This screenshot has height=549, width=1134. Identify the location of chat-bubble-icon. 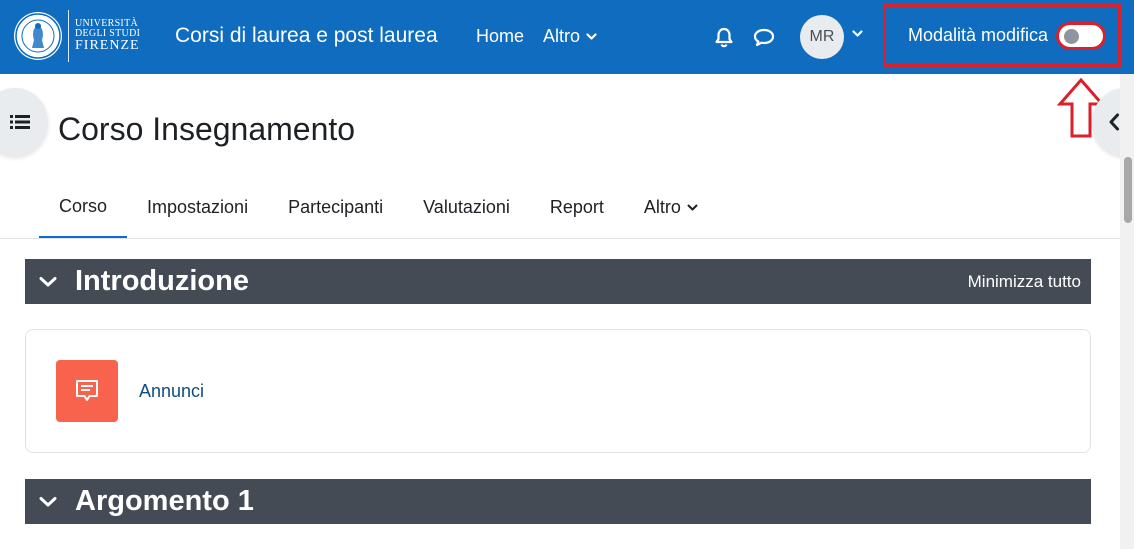
(764, 37).